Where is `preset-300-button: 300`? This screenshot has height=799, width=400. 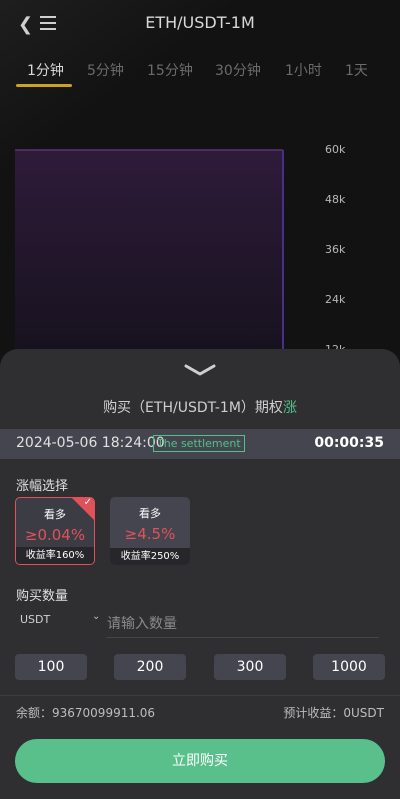 preset-300-button: 300 is located at coordinates (250, 667).